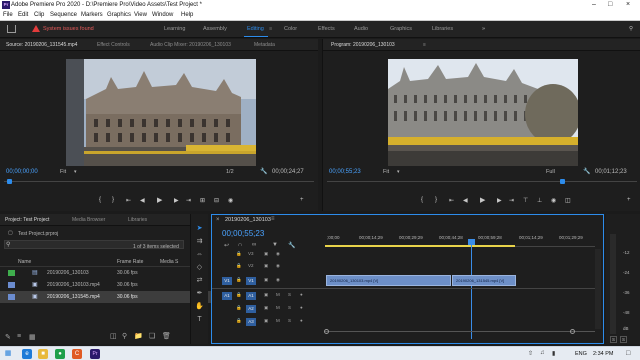 This screenshot has width=640, height=360. What do you see at coordinates (270, 29) in the screenshot?
I see `editing-menu-icon: ≡` at bounding box center [270, 29].